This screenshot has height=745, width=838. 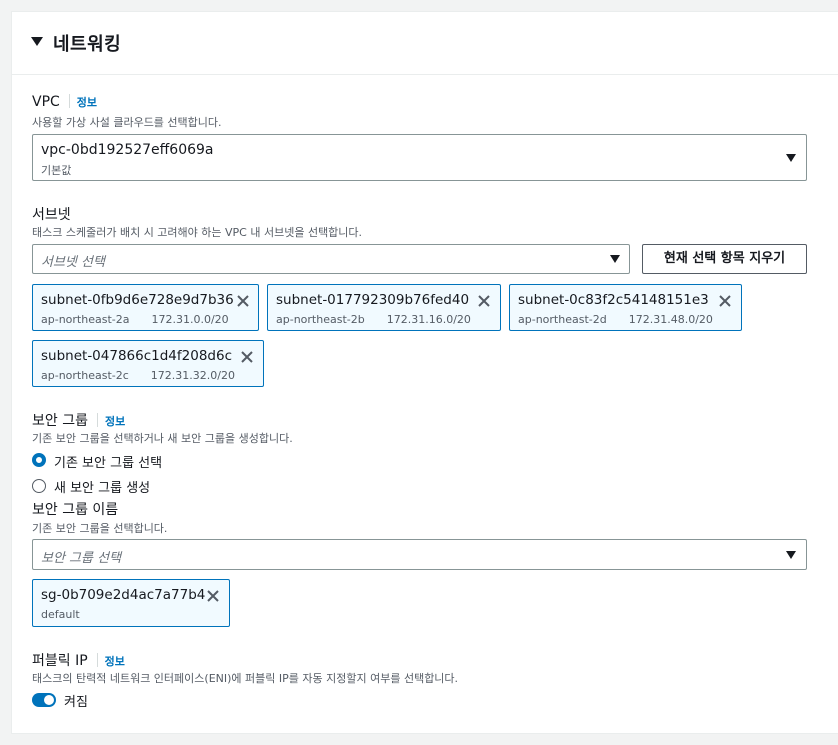 I want to click on security-group-token: sg-0b709e2d4ac7a77b4 default, so click(x=131, y=603).